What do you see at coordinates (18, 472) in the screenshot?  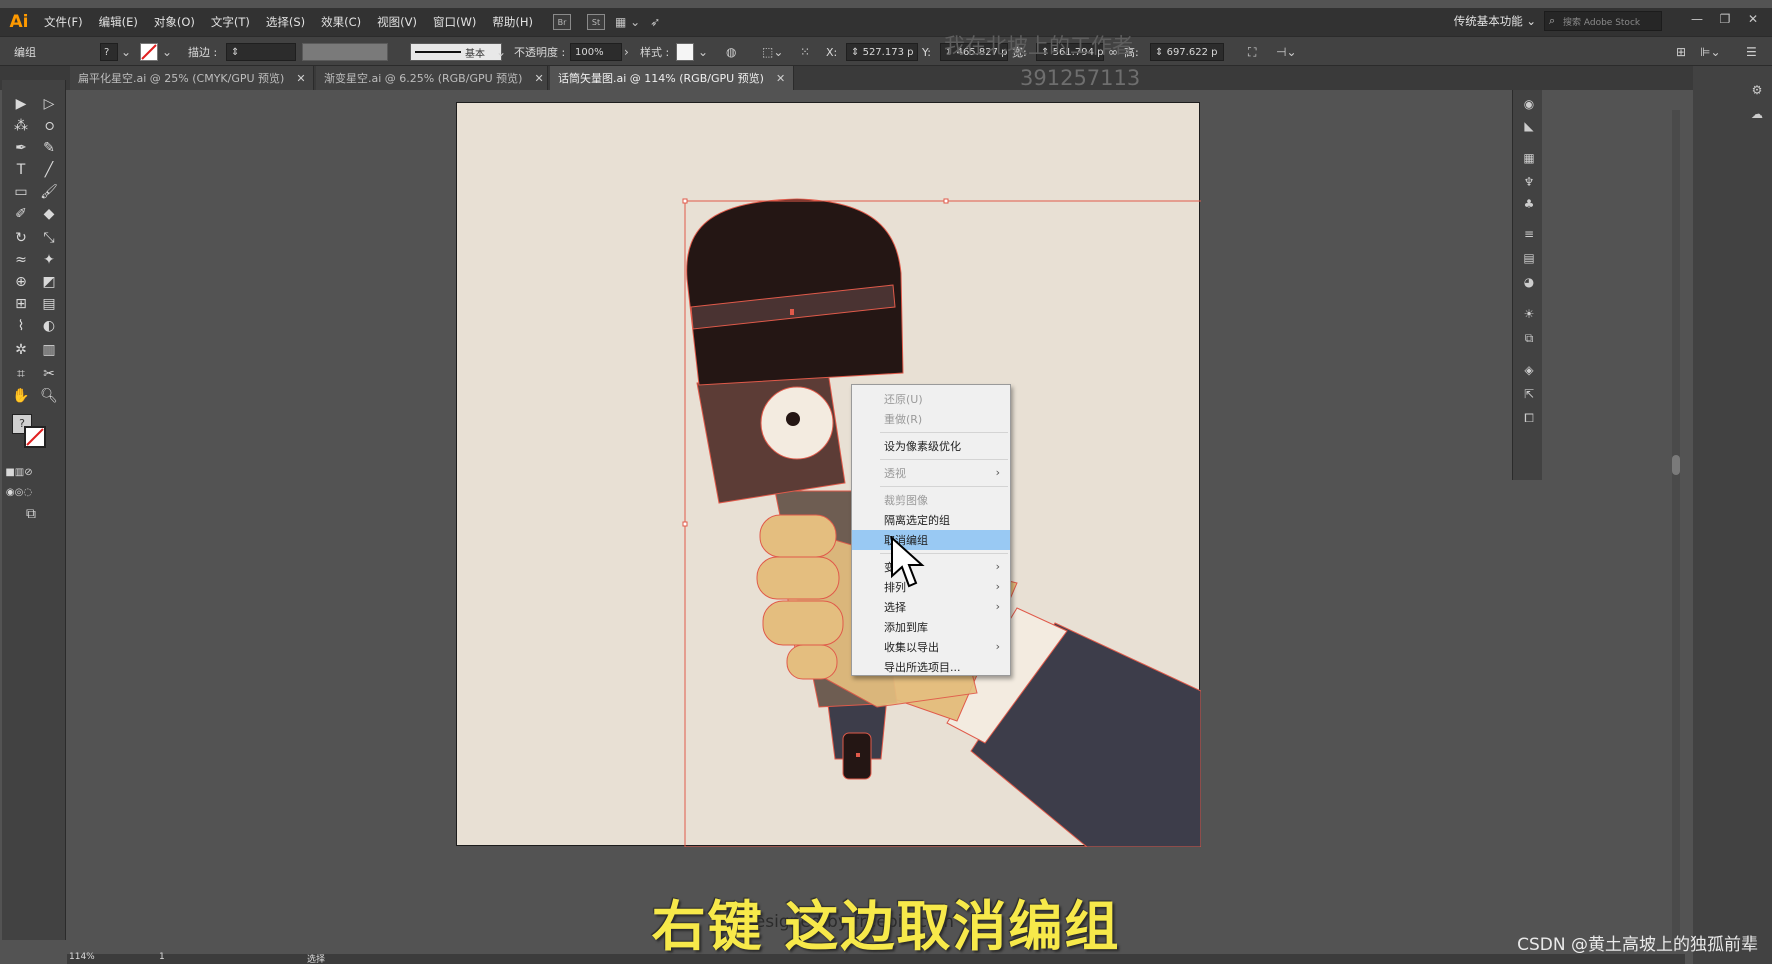 I see `color-mode-icon: ■▥⊘` at bounding box center [18, 472].